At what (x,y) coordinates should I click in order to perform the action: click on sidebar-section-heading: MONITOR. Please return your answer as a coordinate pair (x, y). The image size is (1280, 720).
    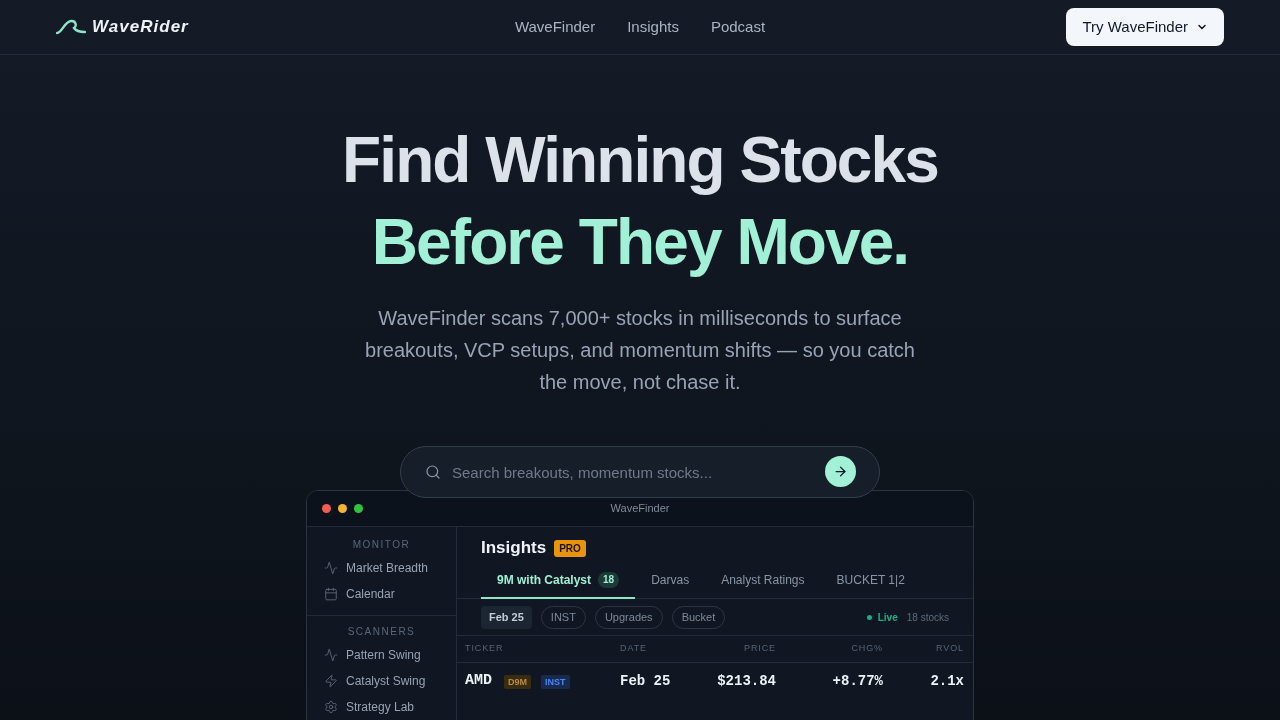
    Looking at the image, I should click on (381, 545).